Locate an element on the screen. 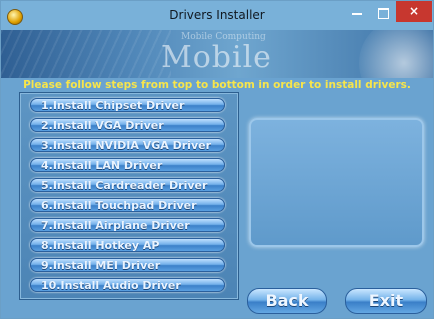 The height and width of the screenshot is (319, 434). install-lan-driver-button: 4.Install LAN Driver is located at coordinates (127, 165).